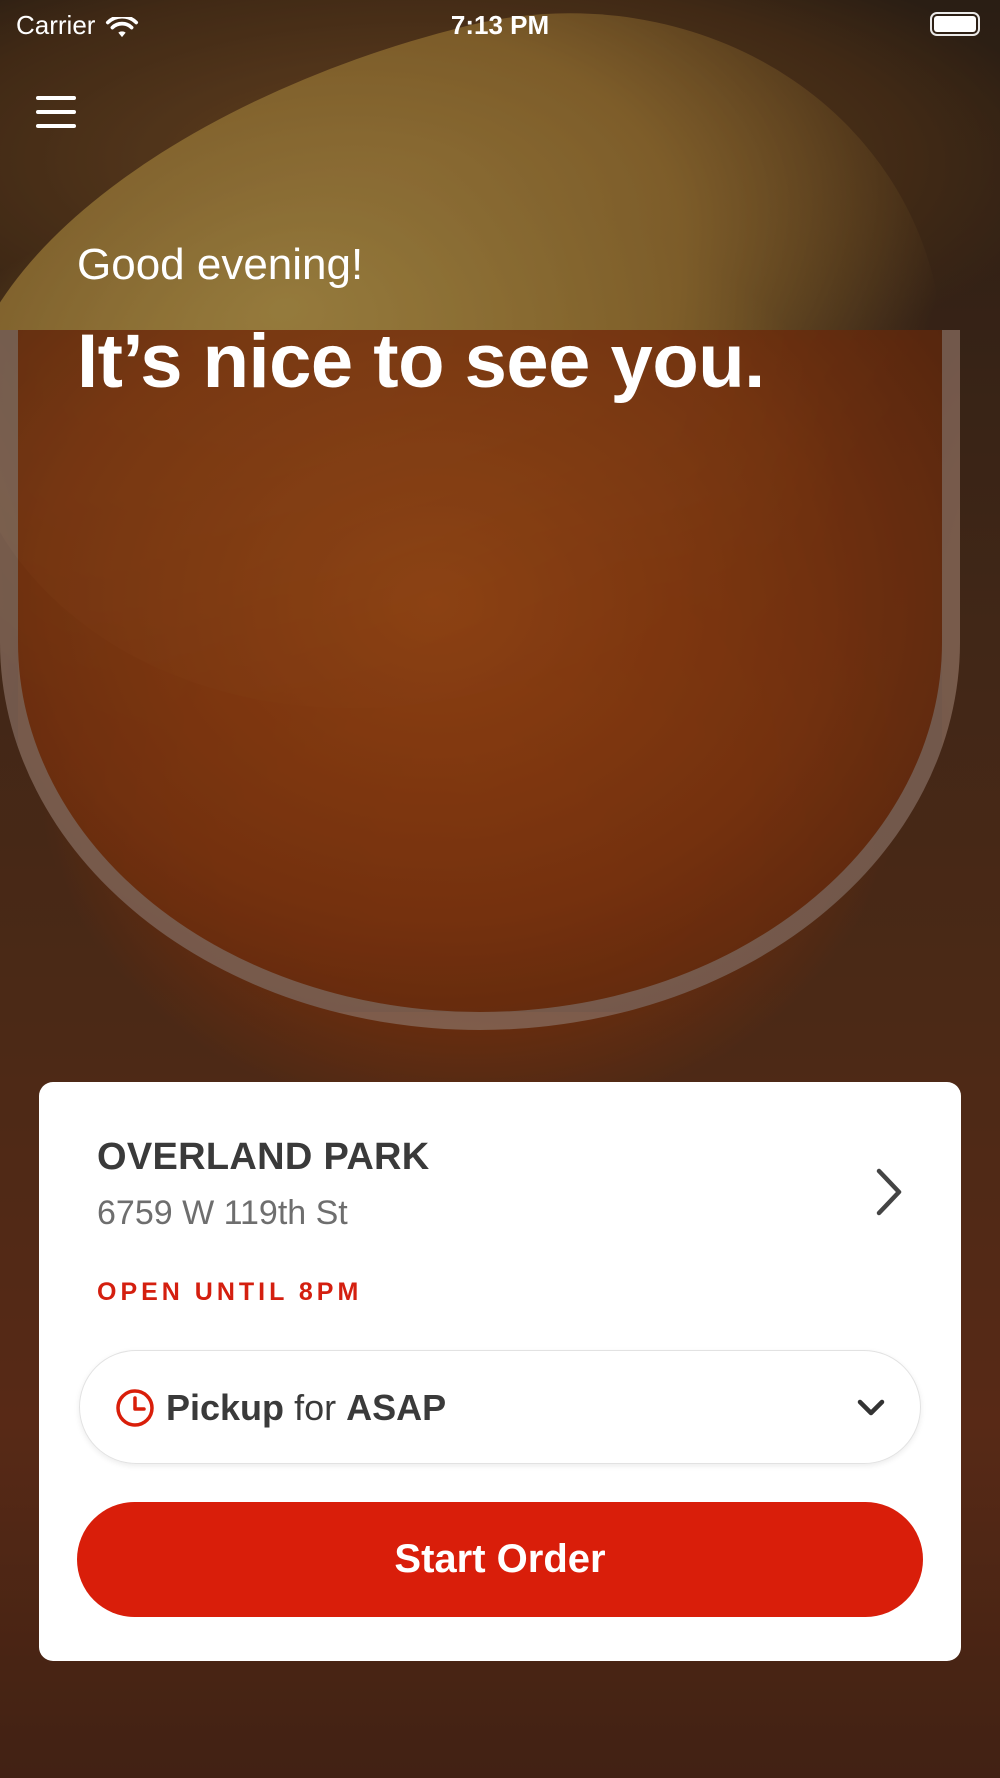 Image resolution: width=1000 pixels, height=1778 pixels. I want to click on status-bar: Carrier 7:13 PM, so click(500, 25).